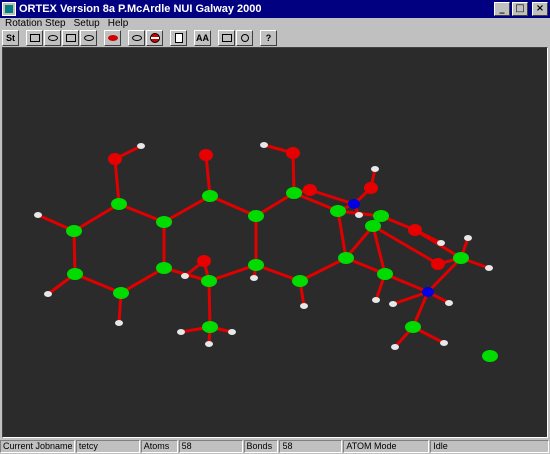  What do you see at coordinates (520, 9) in the screenshot?
I see `maximize-button: □` at bounding box center [520, 9].